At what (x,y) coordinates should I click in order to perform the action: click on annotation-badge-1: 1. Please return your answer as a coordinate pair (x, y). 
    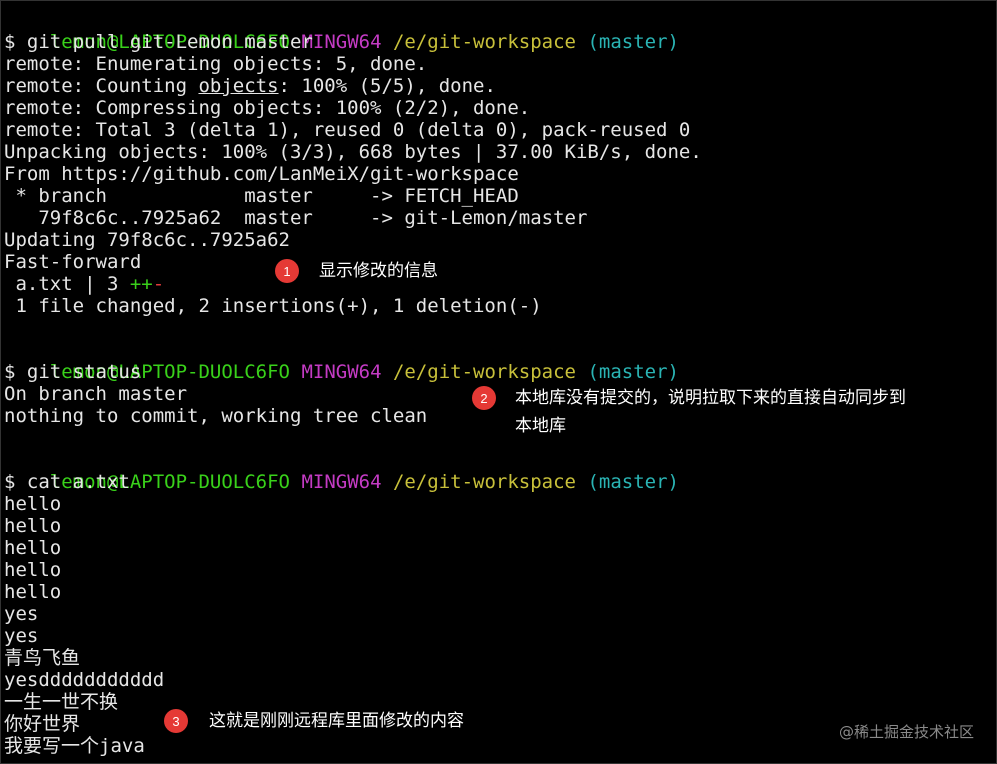
    Looking at the image, I should click on (287, 271).